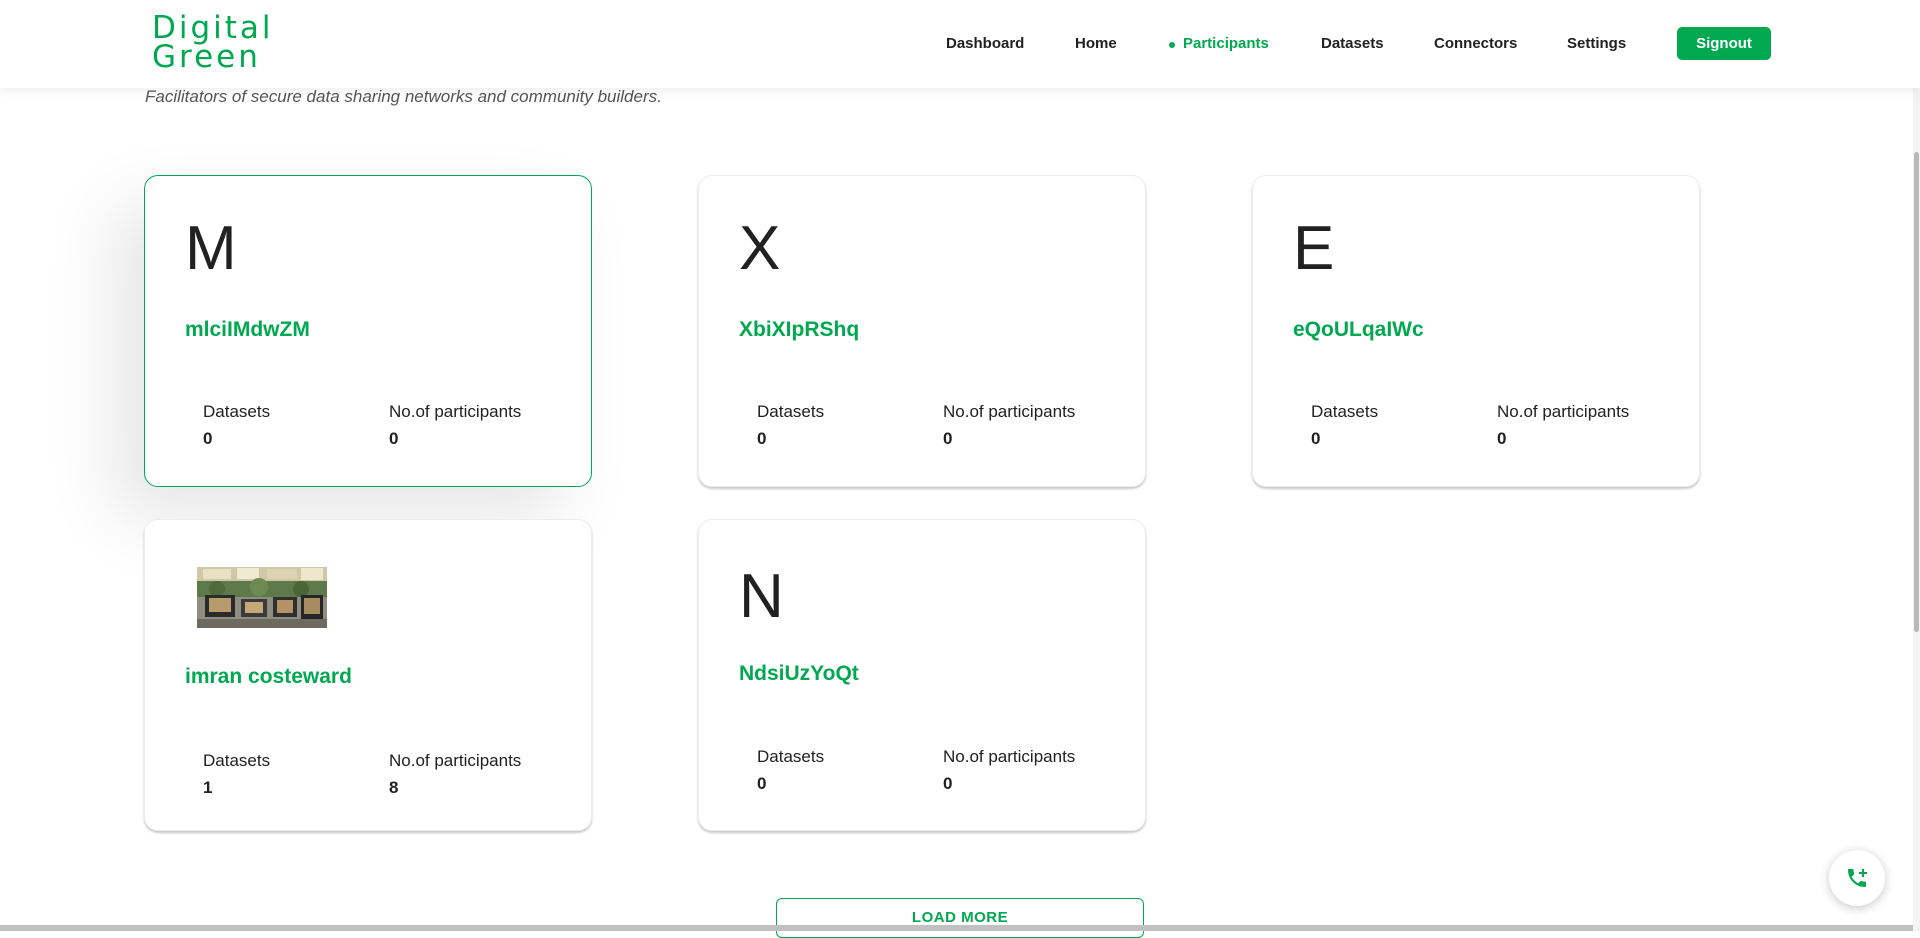  Describe the element at coordinates (1096, 44) in the screenshot. I see `nav-home: Home` at that location.